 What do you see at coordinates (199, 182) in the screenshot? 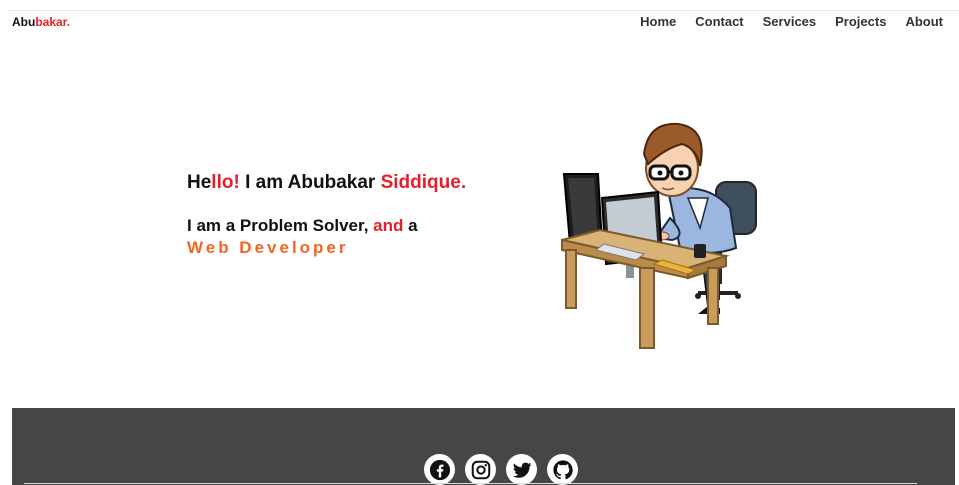
I see `greeting-he: He` at bounding box center [199, 182].